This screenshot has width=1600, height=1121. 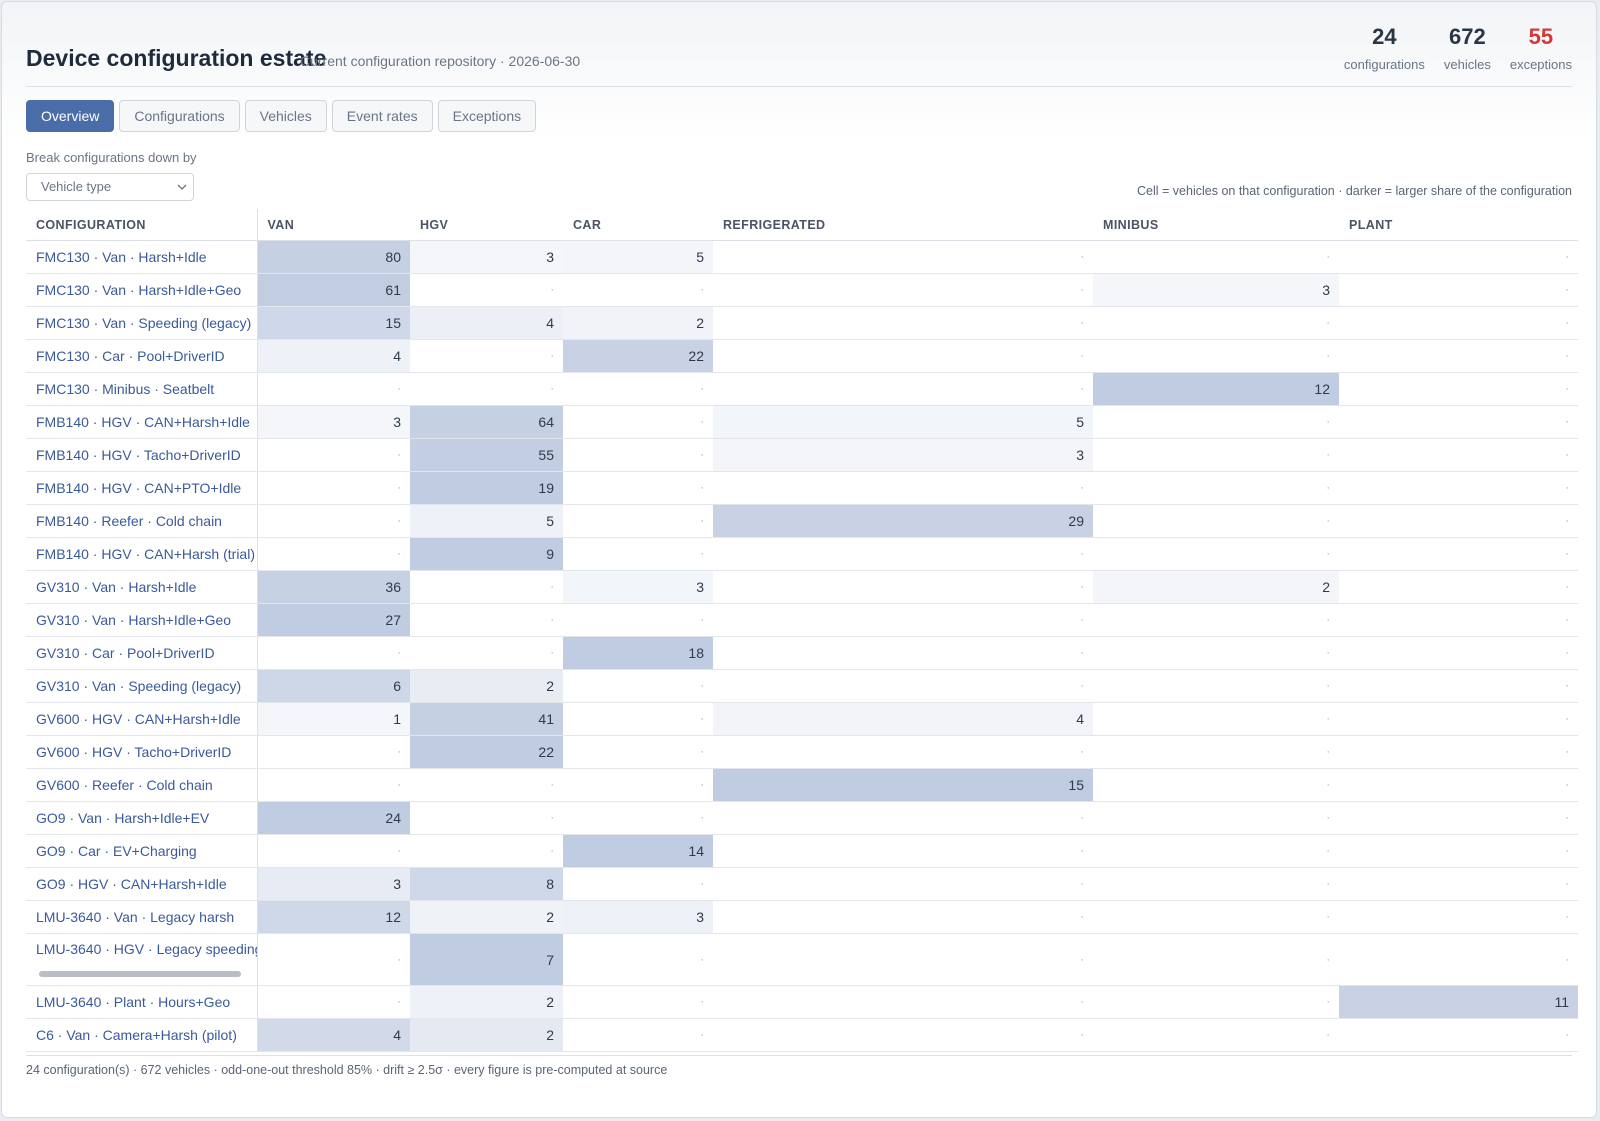 I want to click on table-row: C6 · Van · Camera+Harsh (pilot) 4 2 · · · ·, so click(x=802, y=1035).